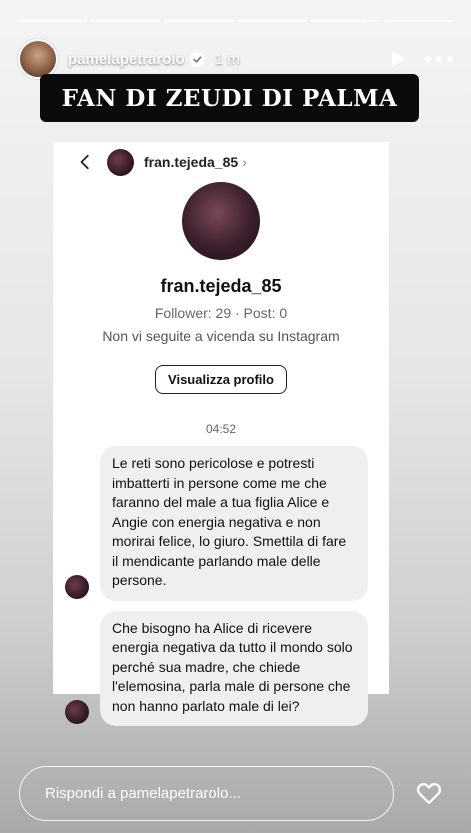  I want to click on story-time: 1 m, so click(227, 59).